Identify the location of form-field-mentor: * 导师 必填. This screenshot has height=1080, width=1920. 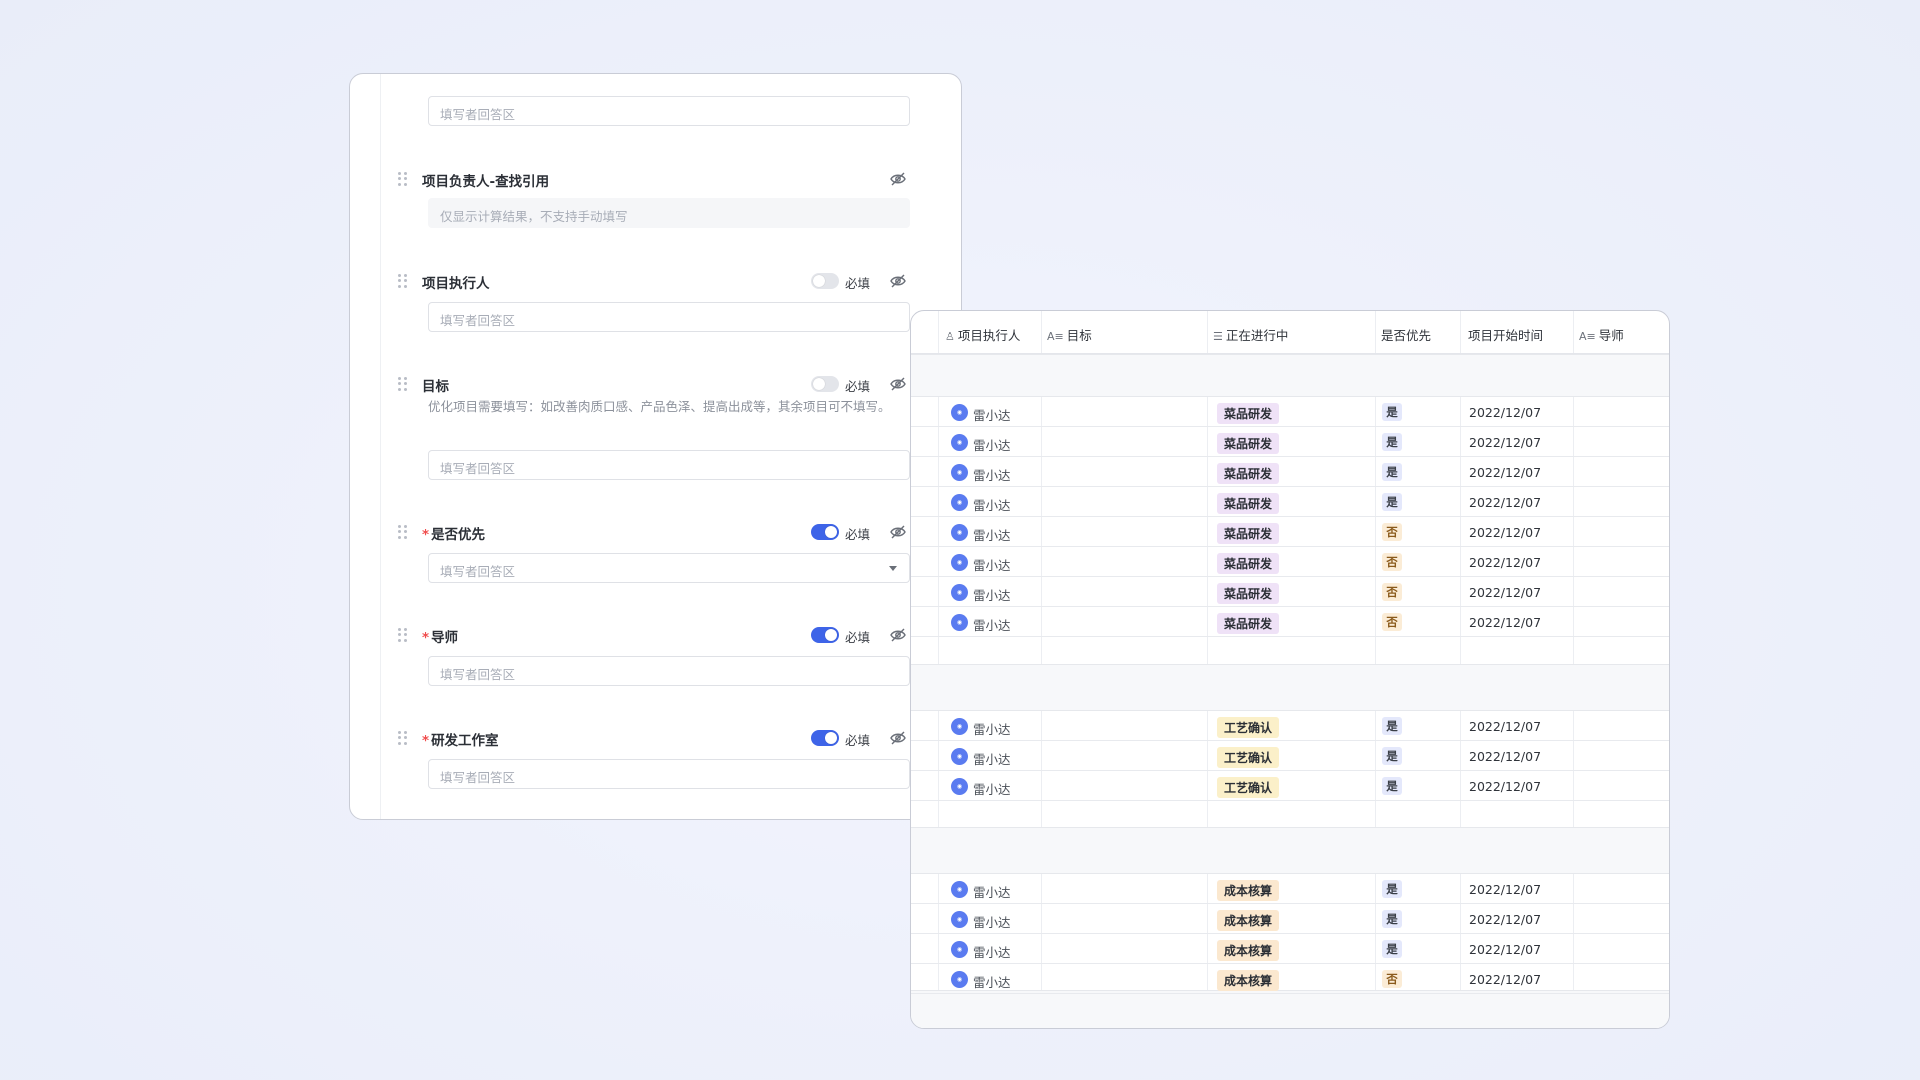
(655, 636).